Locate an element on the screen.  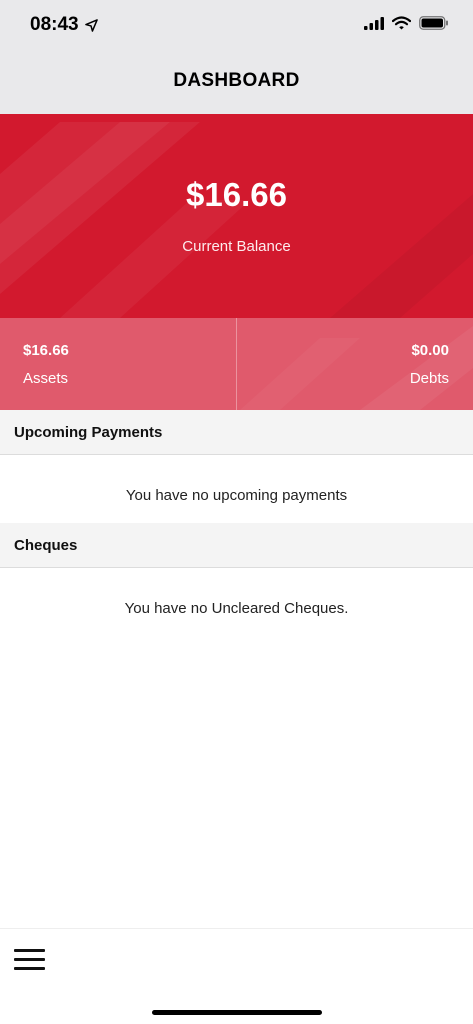
home-indicator is located at coordinates (237, 1012).